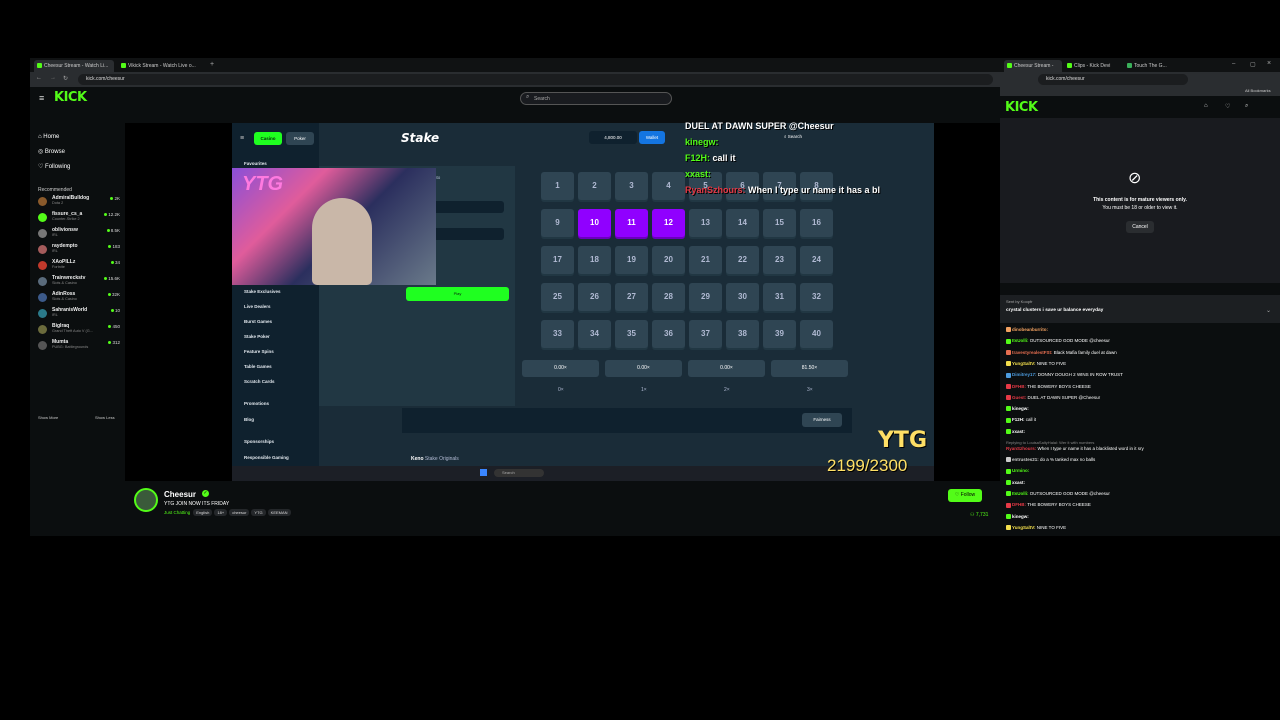  I want to click on cancel-button: Cancel, so click(1140, 227).